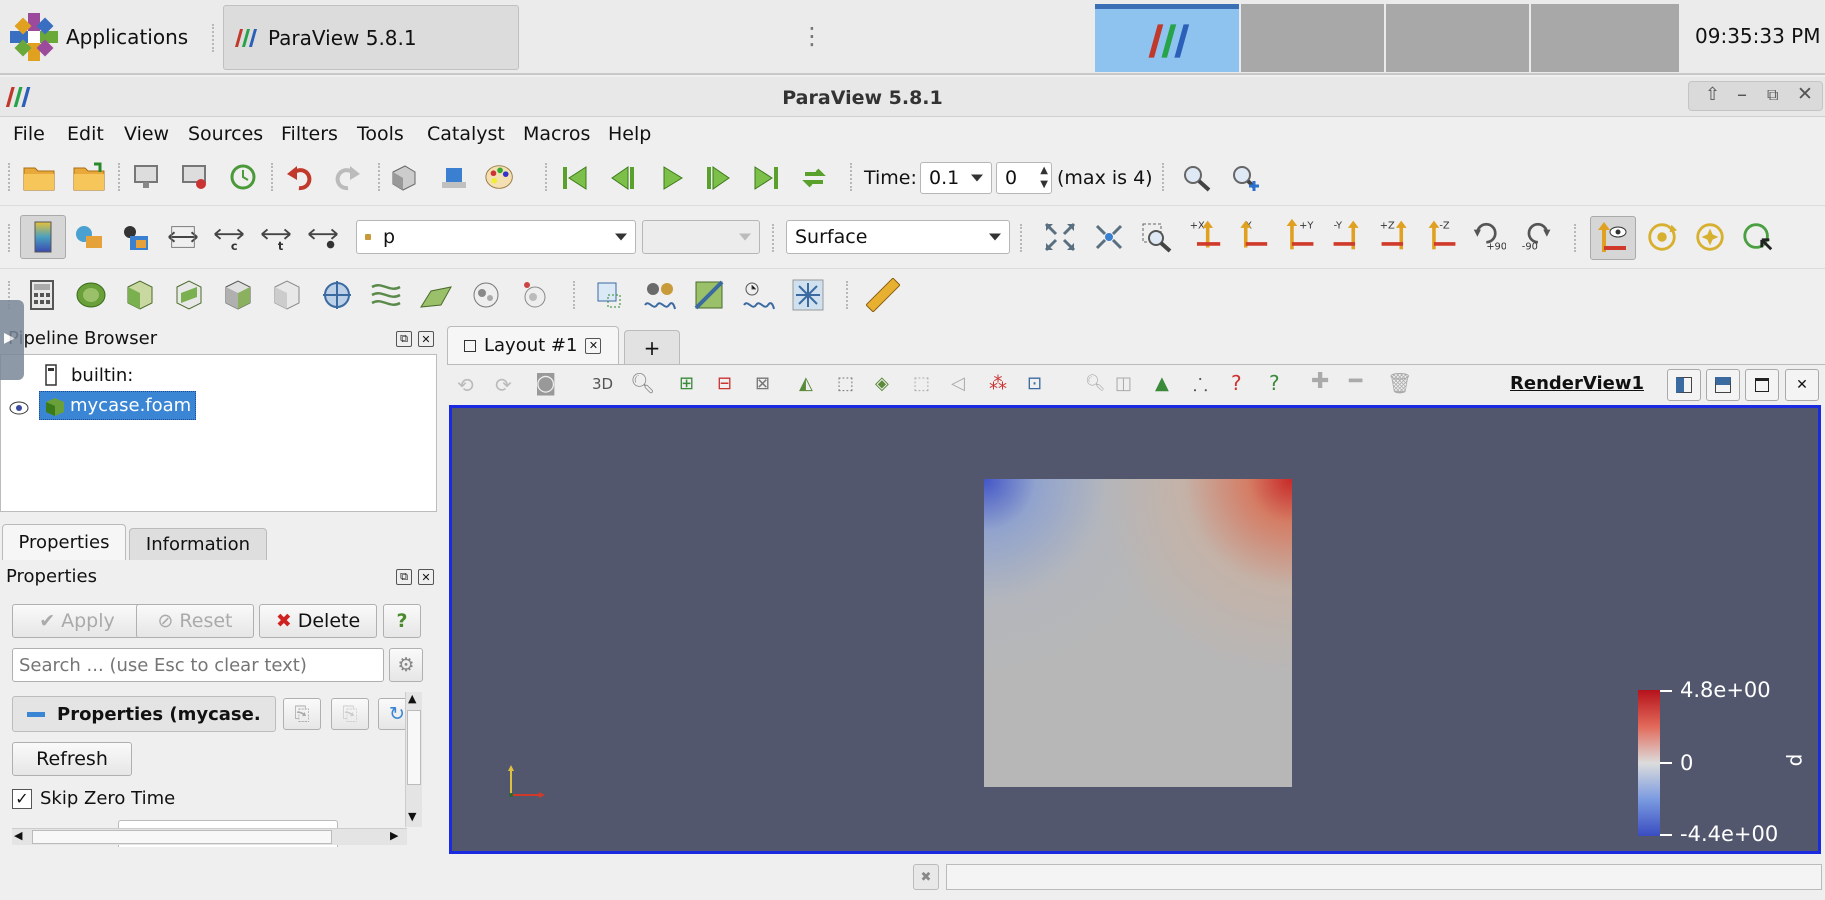 The width and height of the screenshot is (1825, 900). What do you see at coordinates (724, 383) in the screenshot?
I see `select-points-icon: ⊟` at bounding box center [724, 383].